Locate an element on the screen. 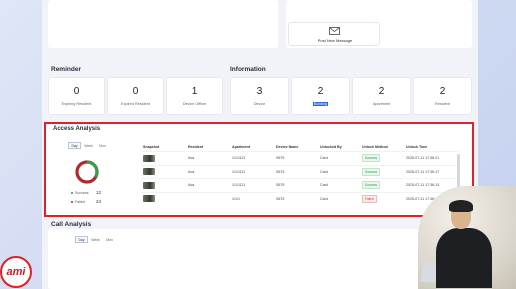  post-new-message-button: Post New Message is located at coordinates (334, 34).